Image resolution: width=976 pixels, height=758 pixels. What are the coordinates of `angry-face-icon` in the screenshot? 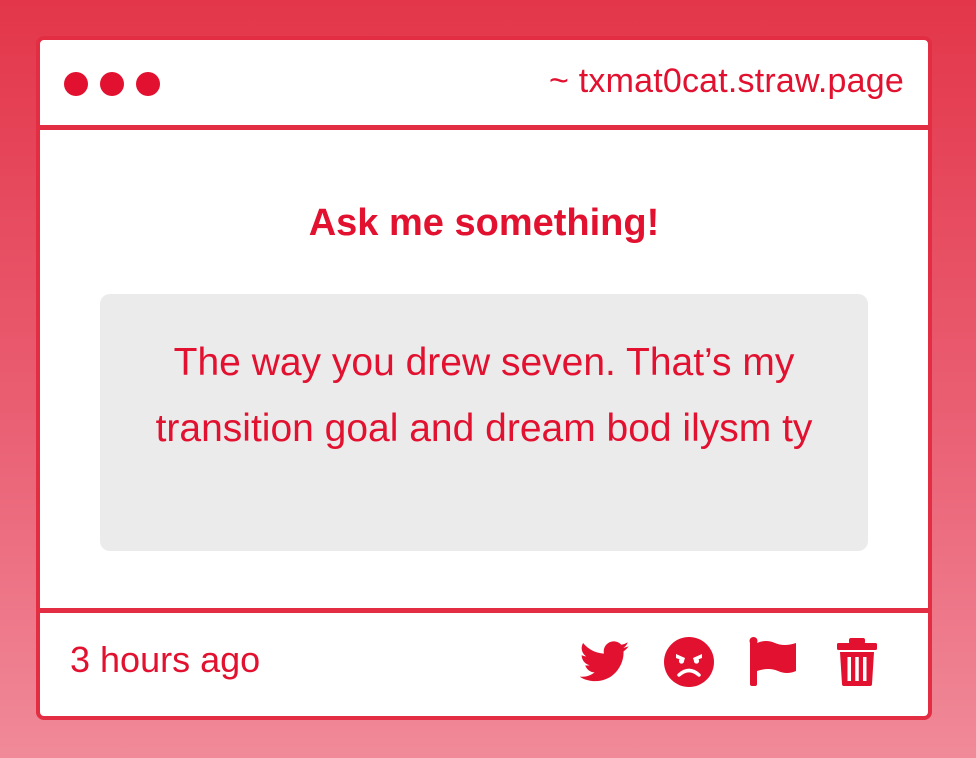 It's located at (689, 662).